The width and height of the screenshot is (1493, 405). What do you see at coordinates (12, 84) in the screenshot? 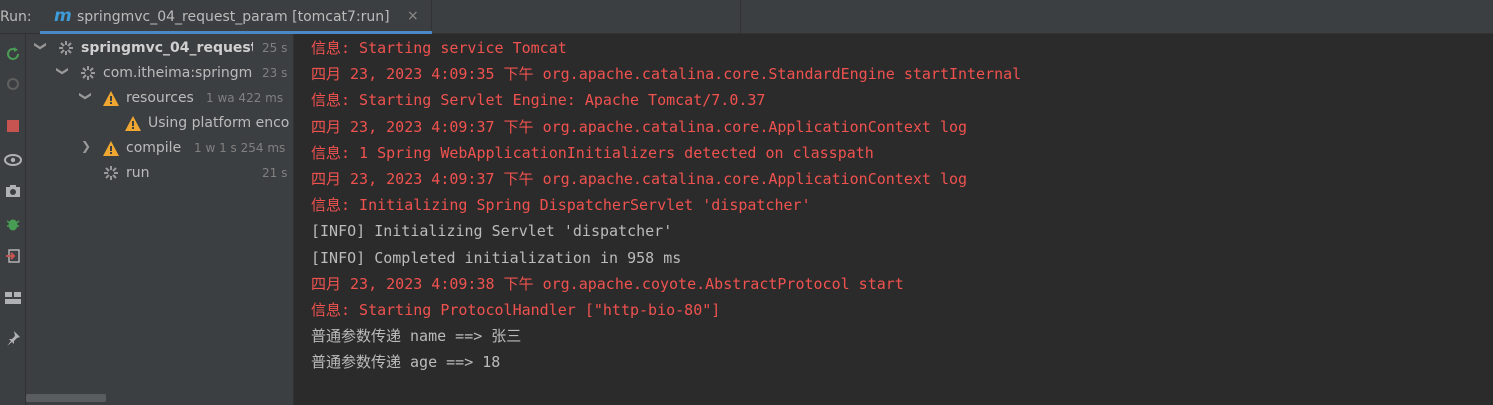
I see `rerun-failed-icon` at bounding box center [12, 84].